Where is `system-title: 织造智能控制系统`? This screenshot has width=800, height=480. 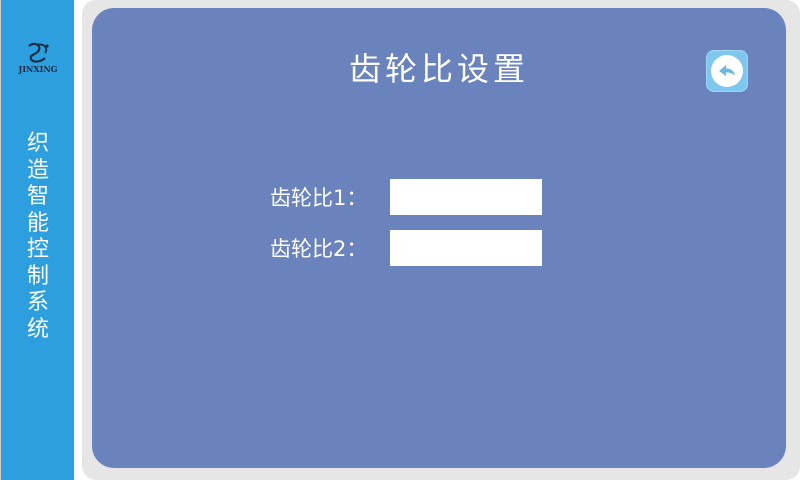 system-title: 织造智能控制系统 is located at coordinates (38, 237).